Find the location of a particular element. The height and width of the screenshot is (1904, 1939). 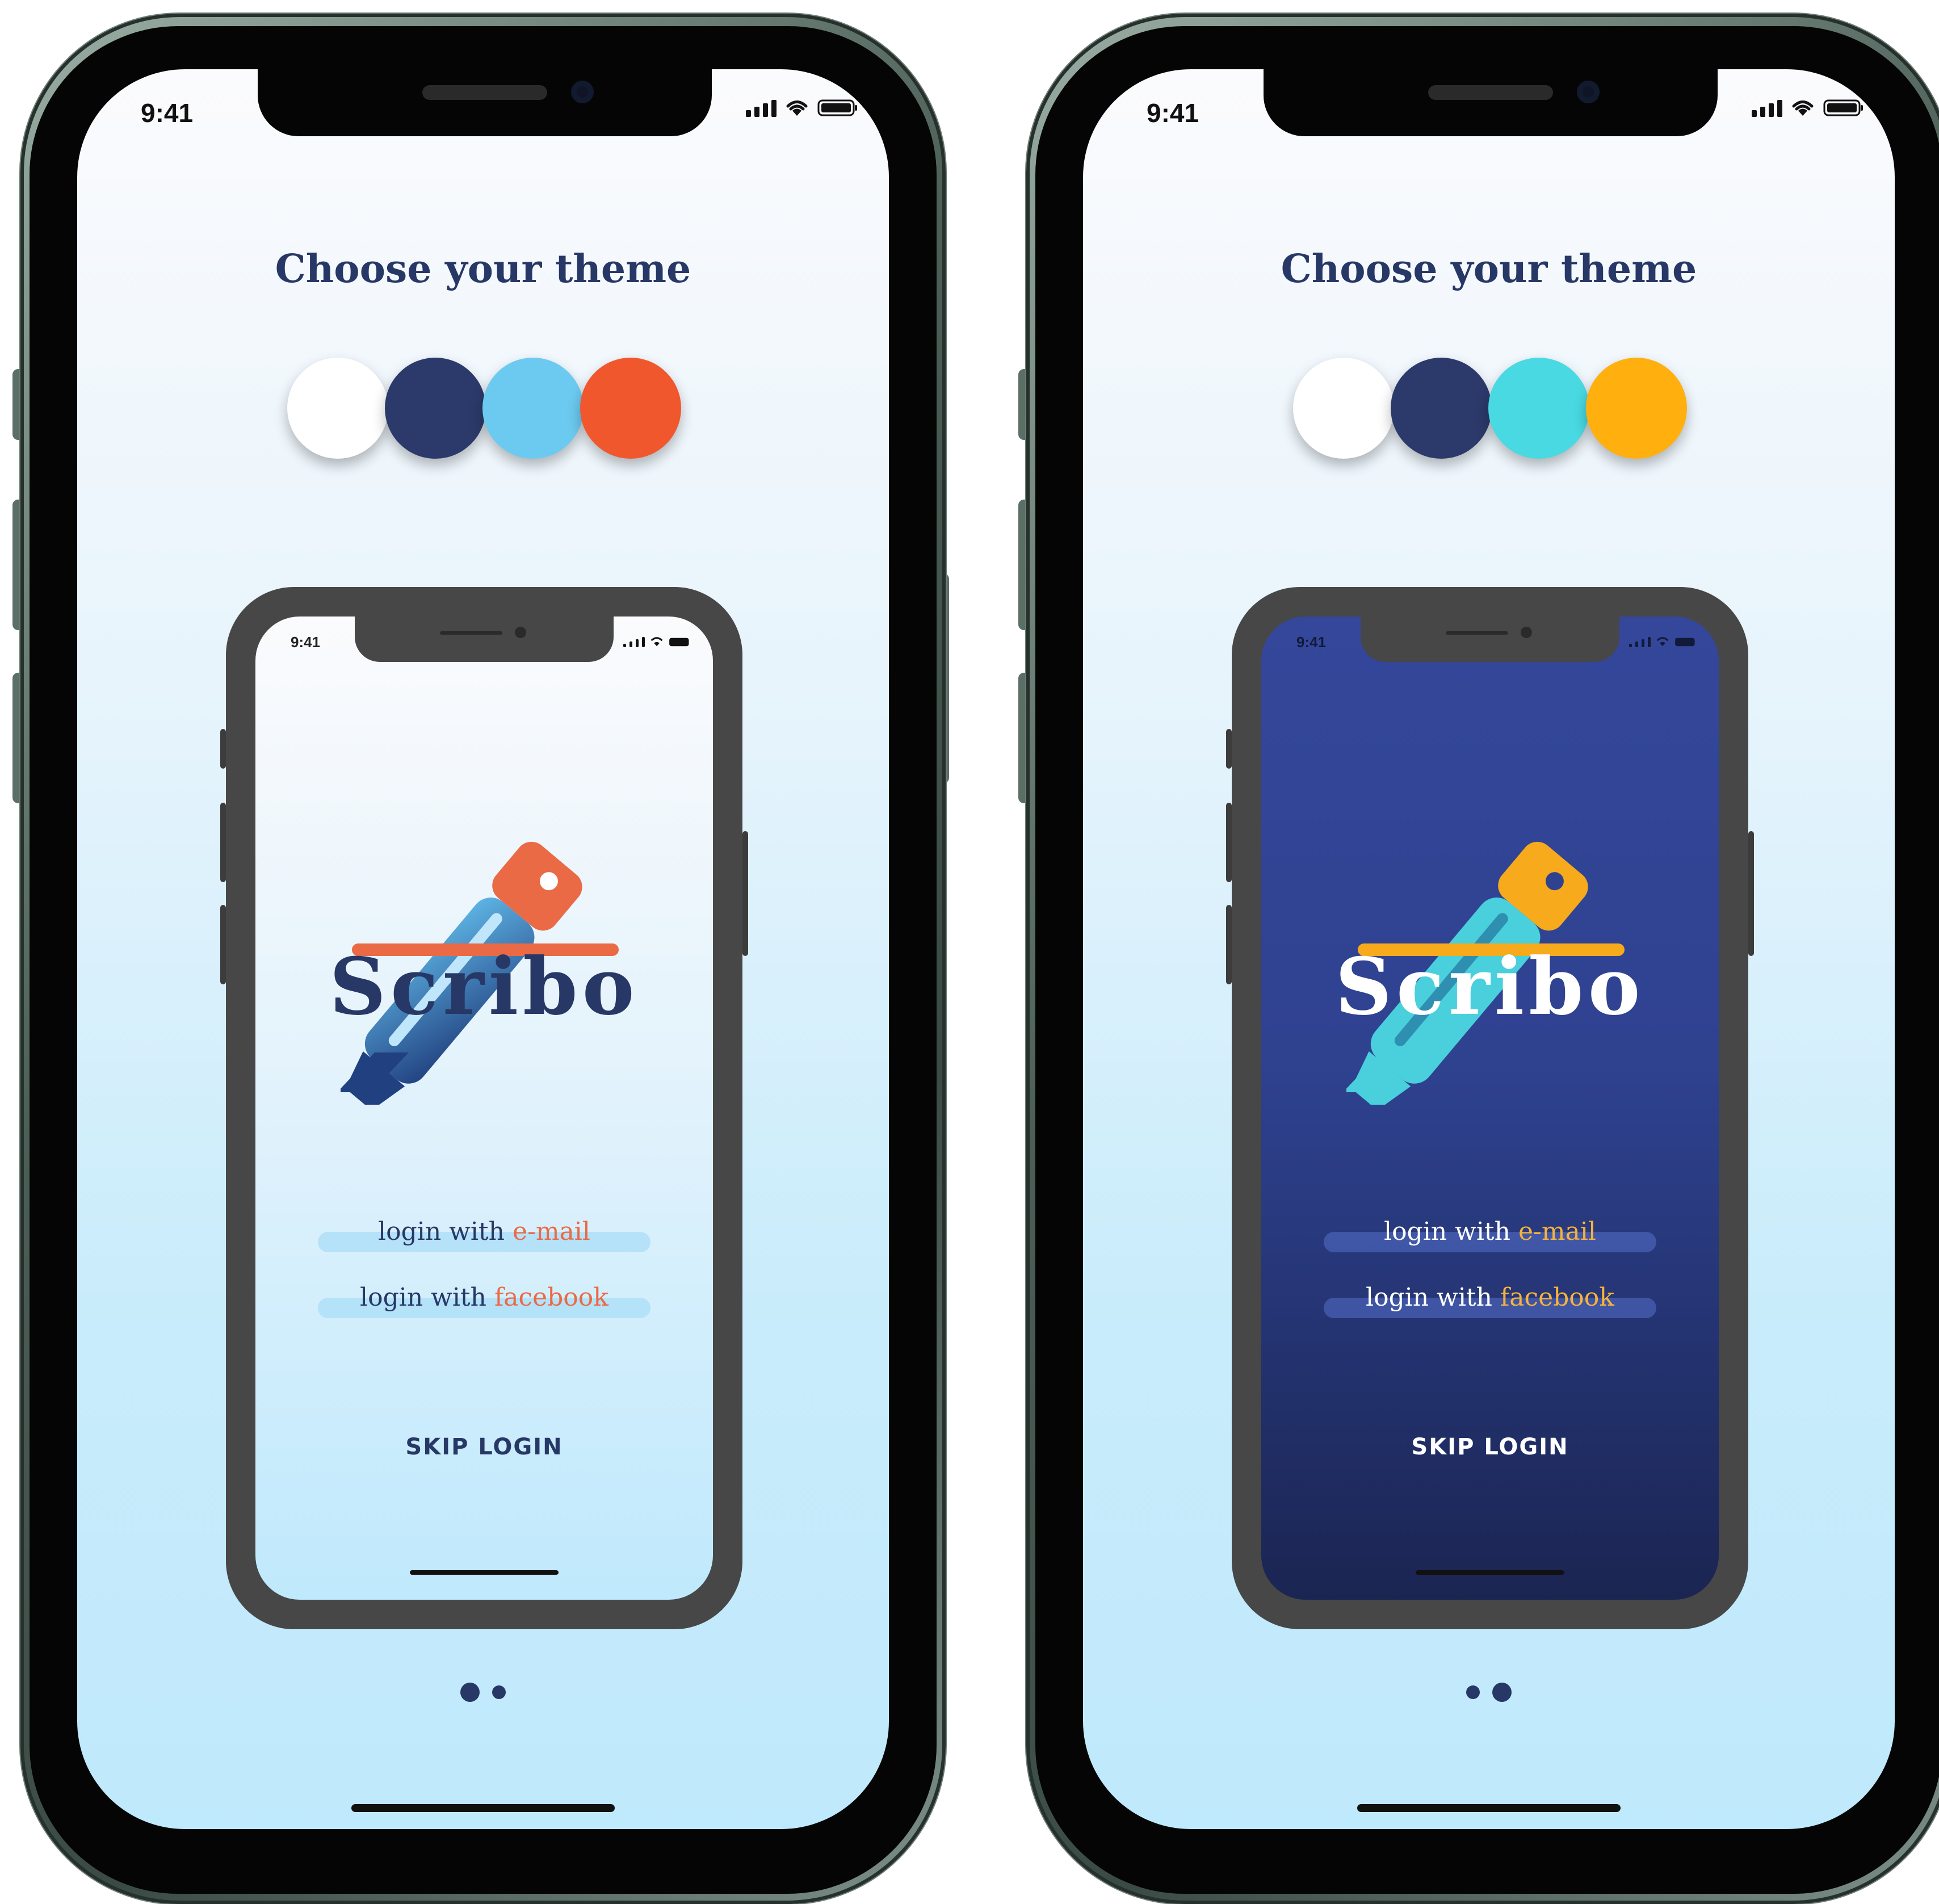

swatch-sky-blue is located at coordinates (533, 408).